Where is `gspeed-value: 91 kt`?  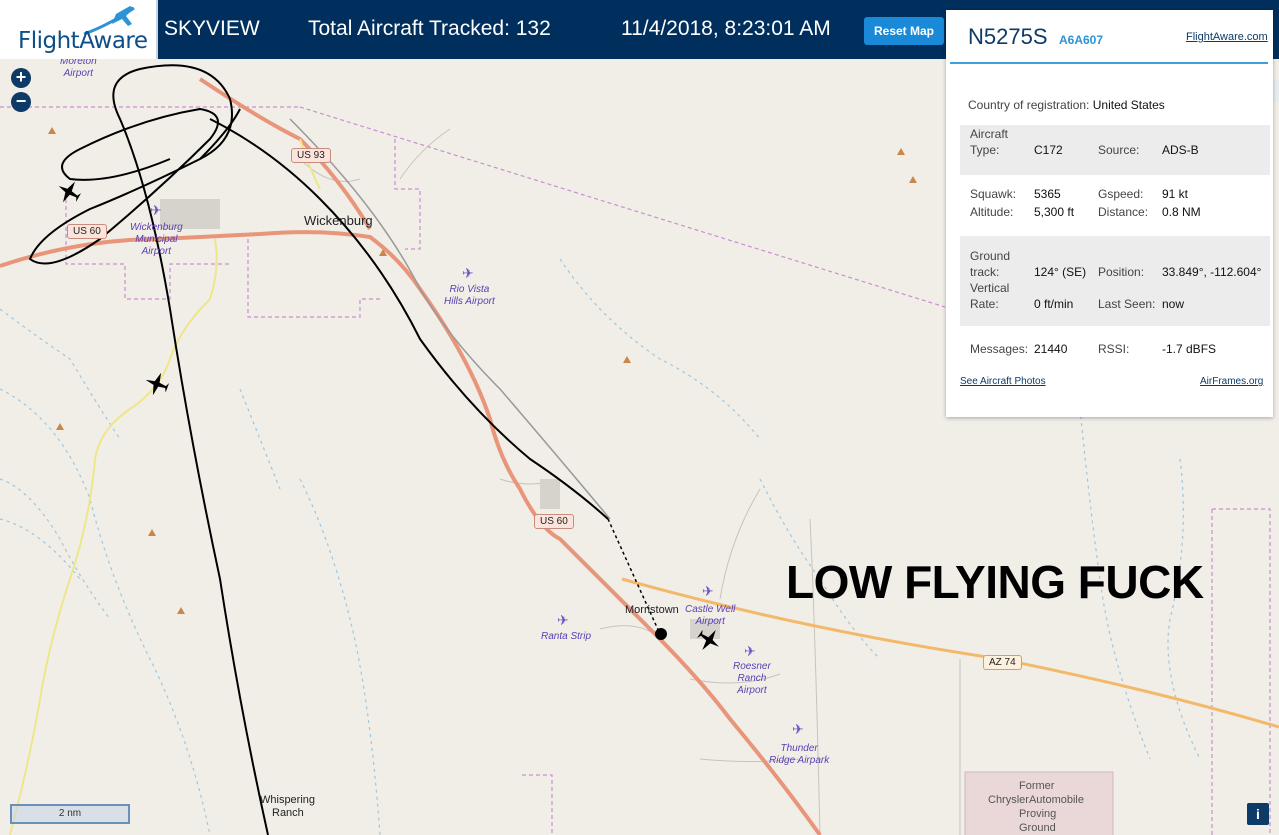 gspeed-value: 91 kt is located at coordinates (1175, 194).